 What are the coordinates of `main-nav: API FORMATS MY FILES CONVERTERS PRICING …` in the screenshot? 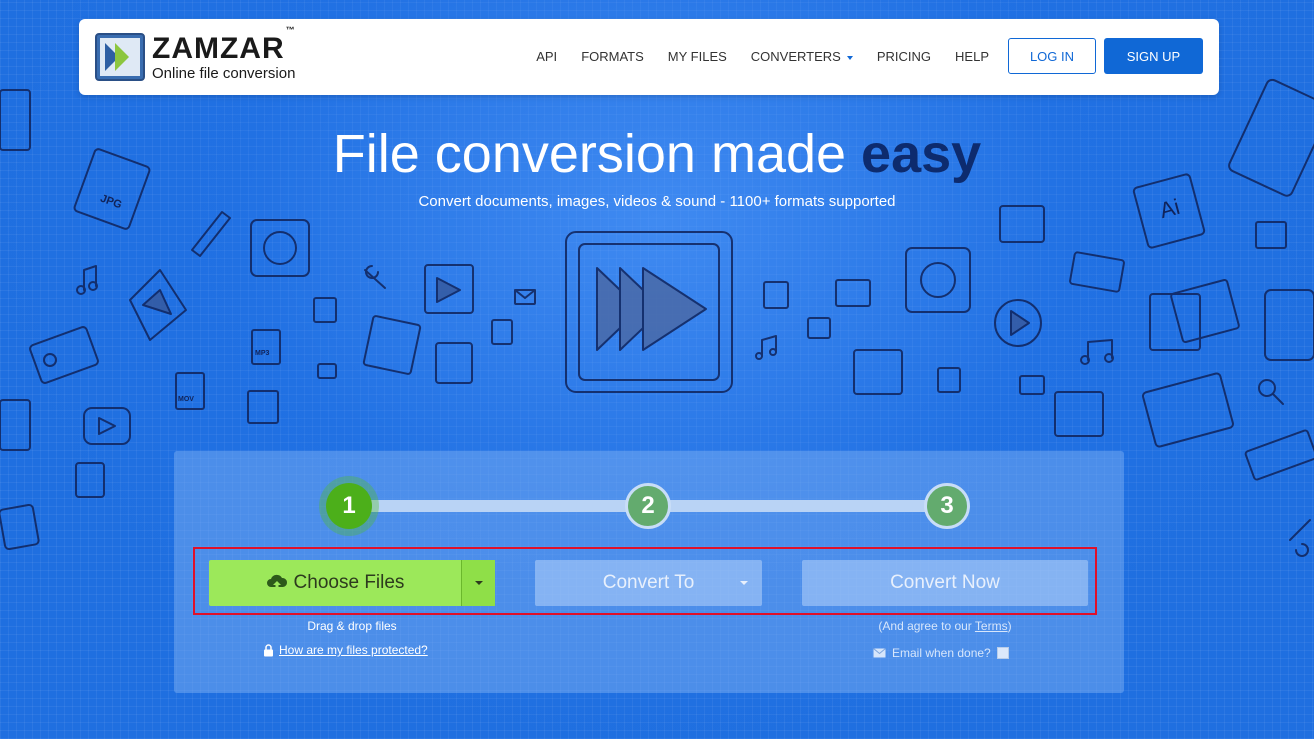 It's located at (750, 56).